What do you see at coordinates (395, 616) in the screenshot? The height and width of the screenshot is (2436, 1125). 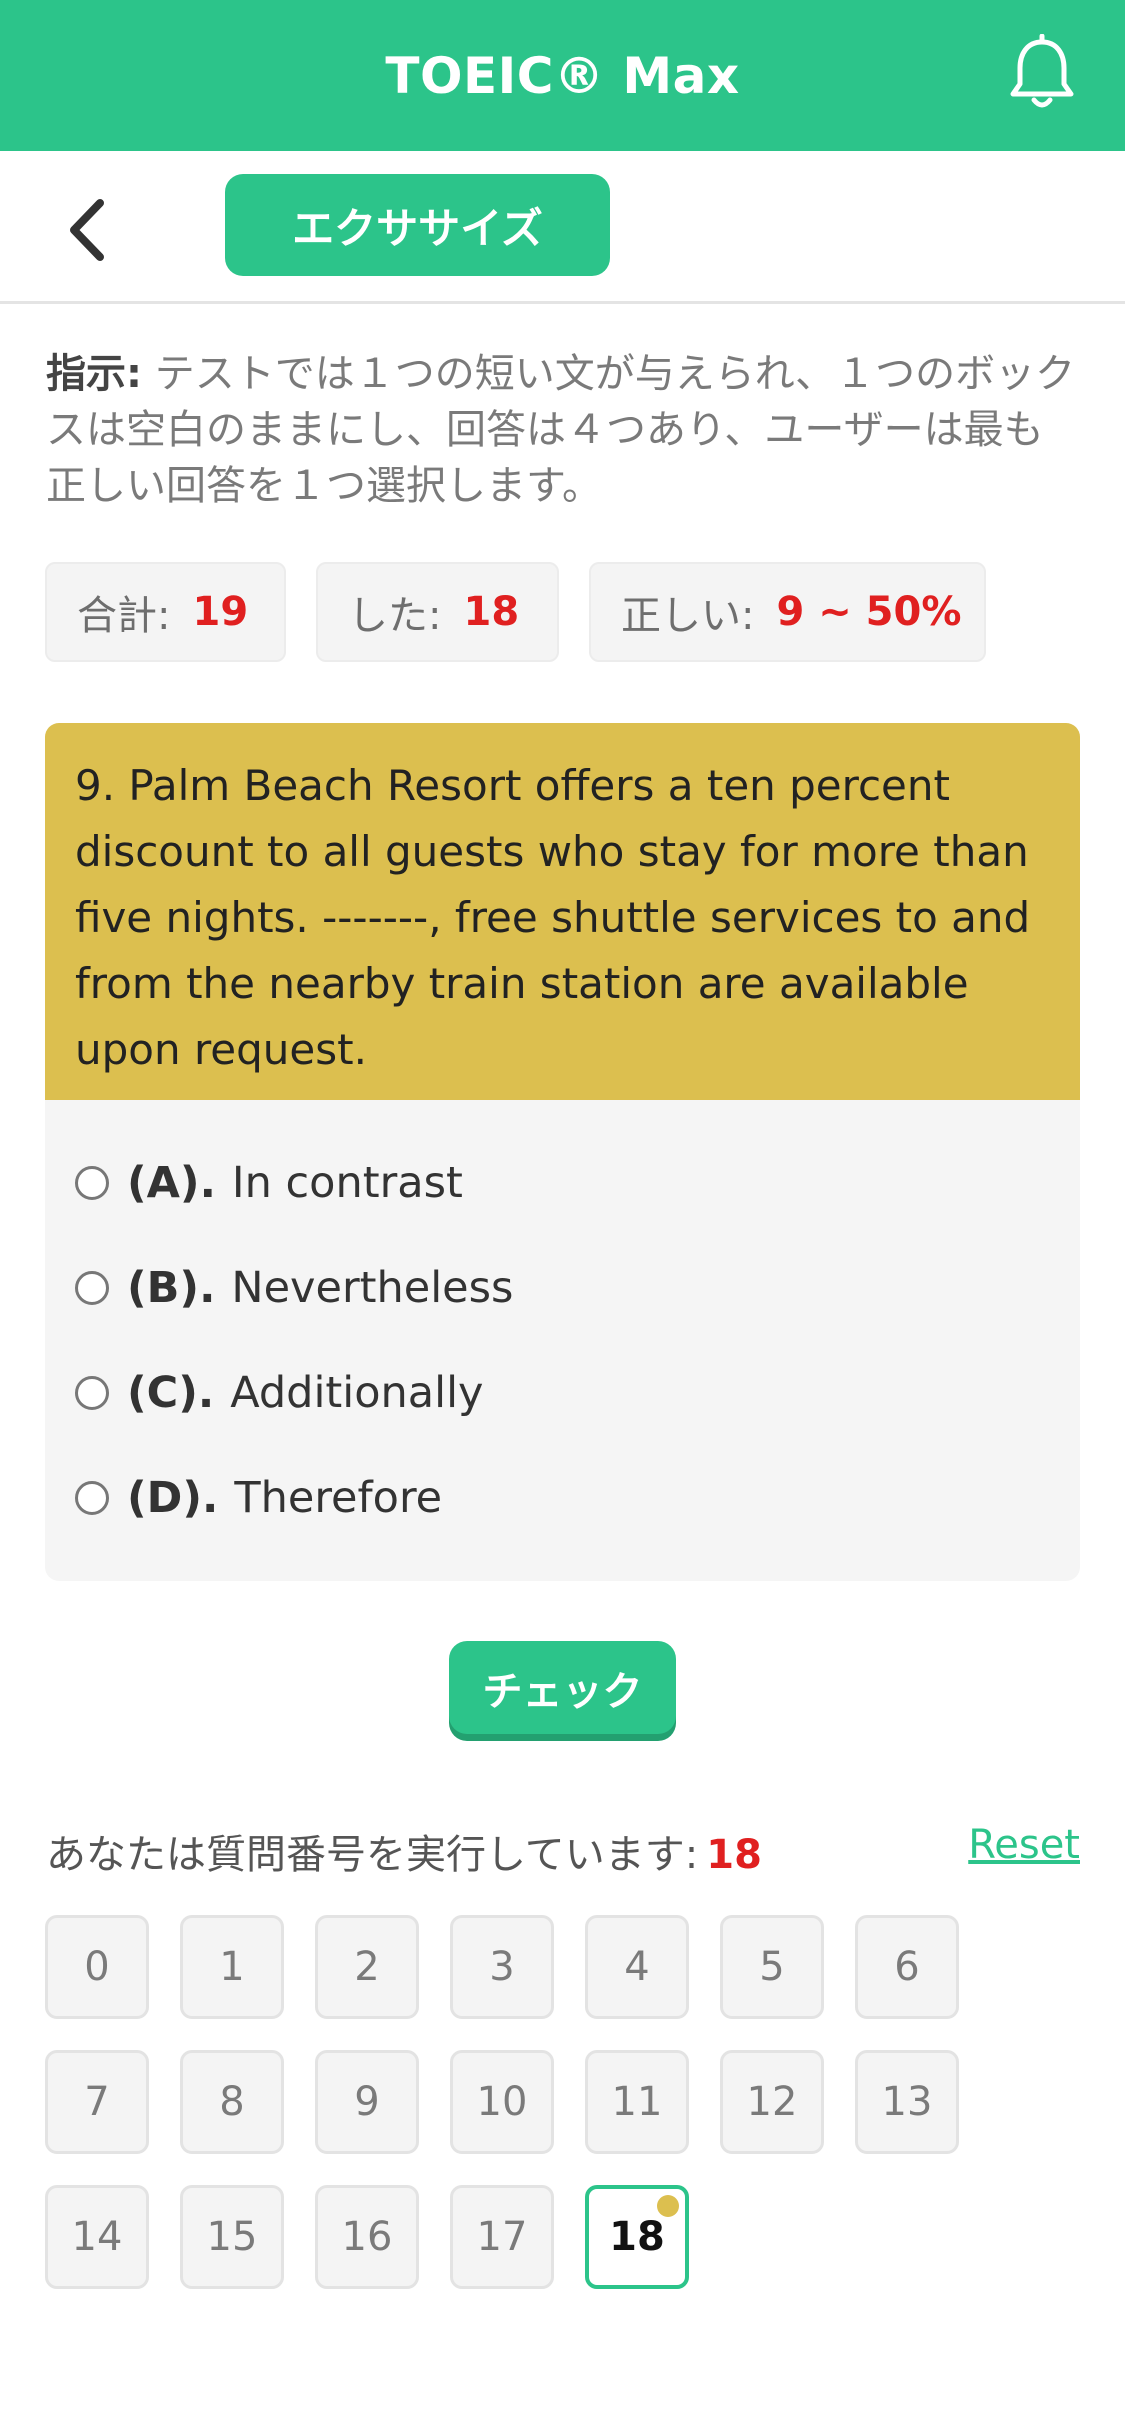 I see `stat-done-label: した:` at bounding box center [395, 616].